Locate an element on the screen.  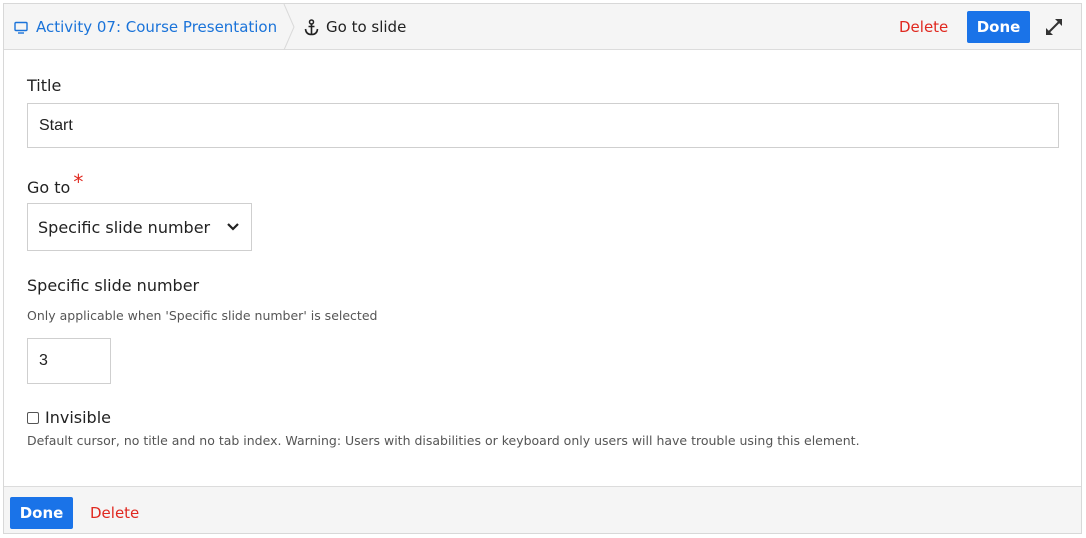
invisible-checkbox is located at coordinates (33, 417).